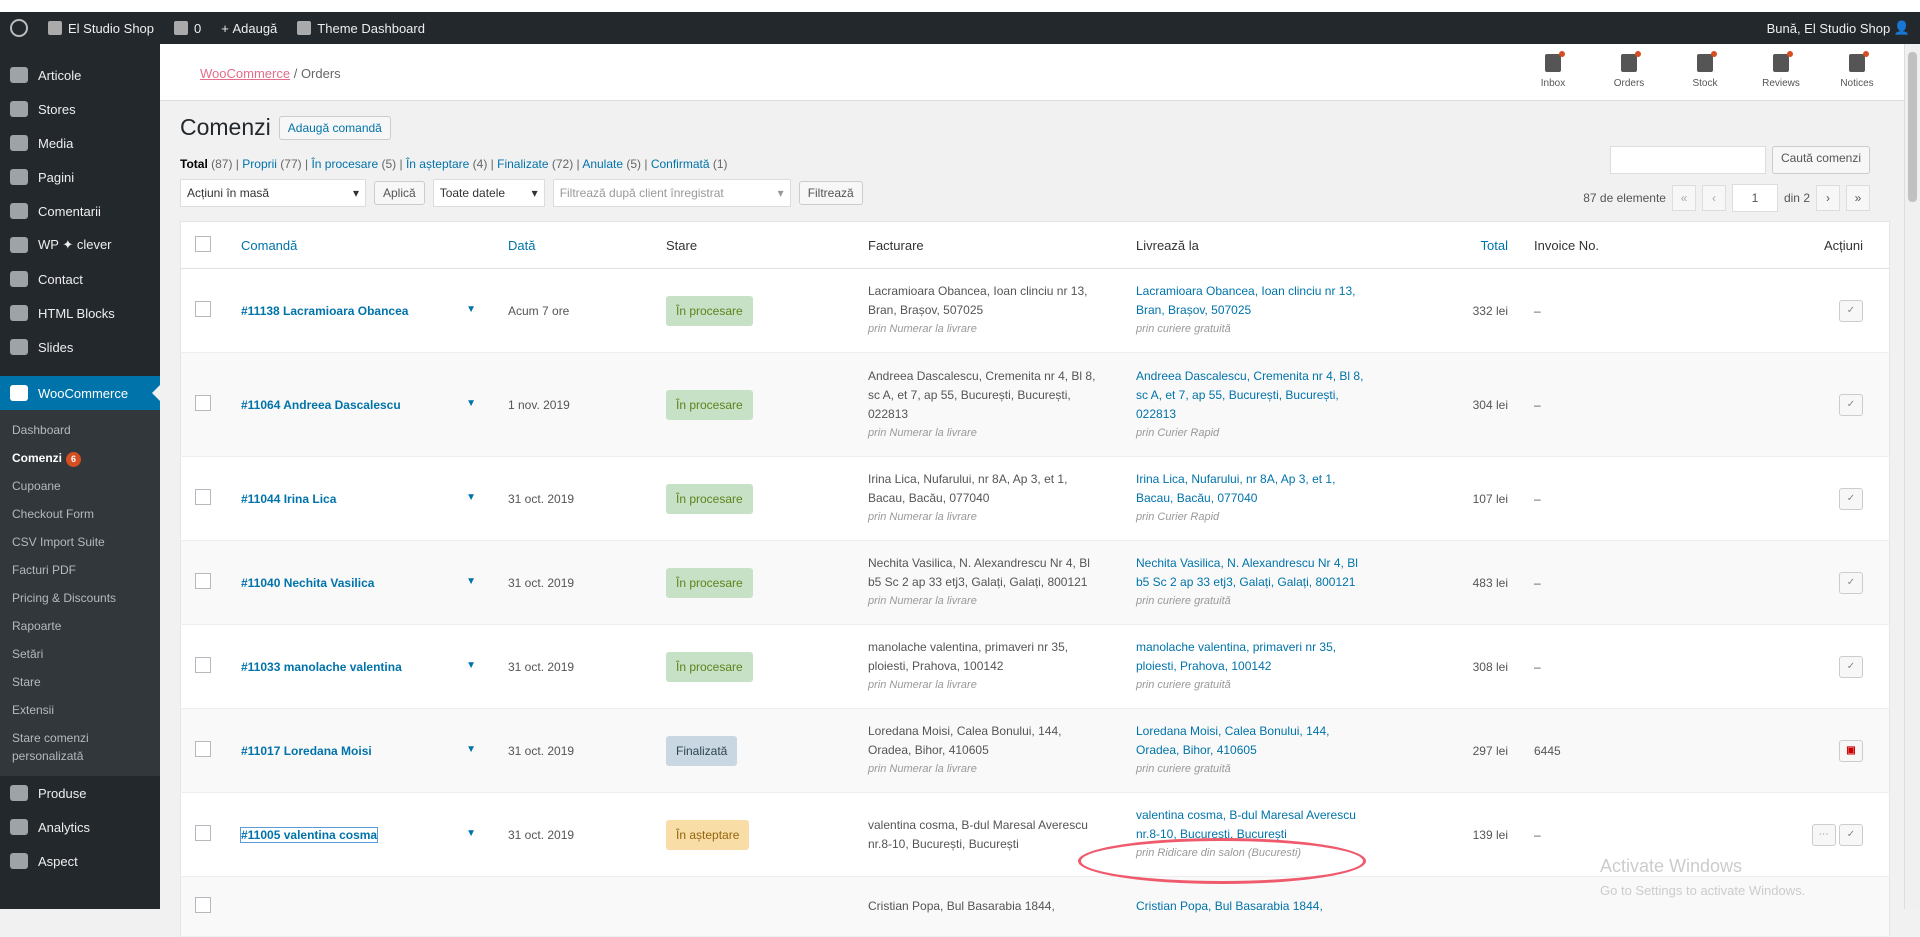  Describe the element at coordinates (1286, 291) in the screenshot. I see `shipping-line: Lacramioara Obancea, Ioan clinciu nr 13,` at that location.